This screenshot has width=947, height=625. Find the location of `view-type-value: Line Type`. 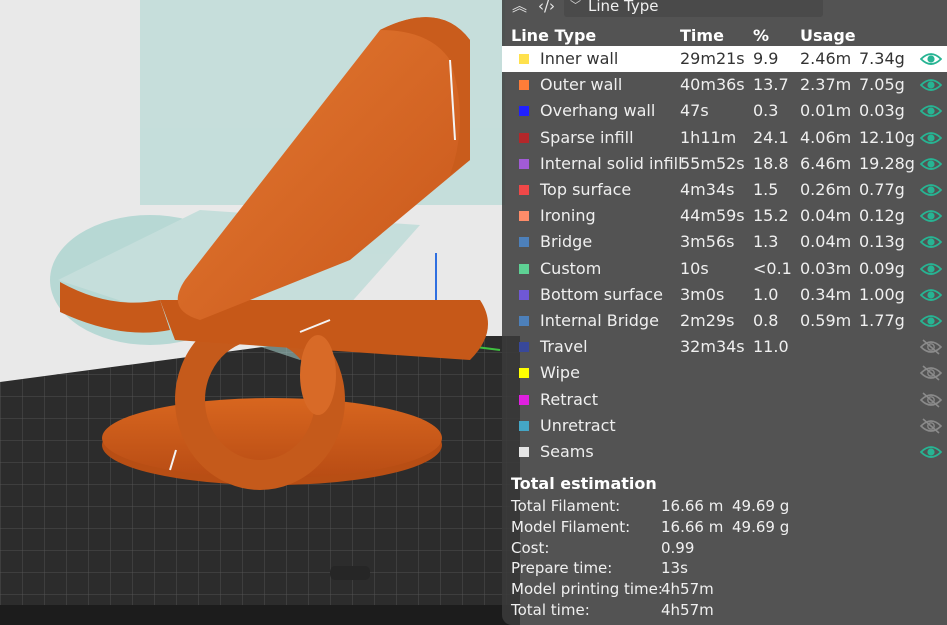

view-type-value: Line Type is located at coordinates (623, 7).